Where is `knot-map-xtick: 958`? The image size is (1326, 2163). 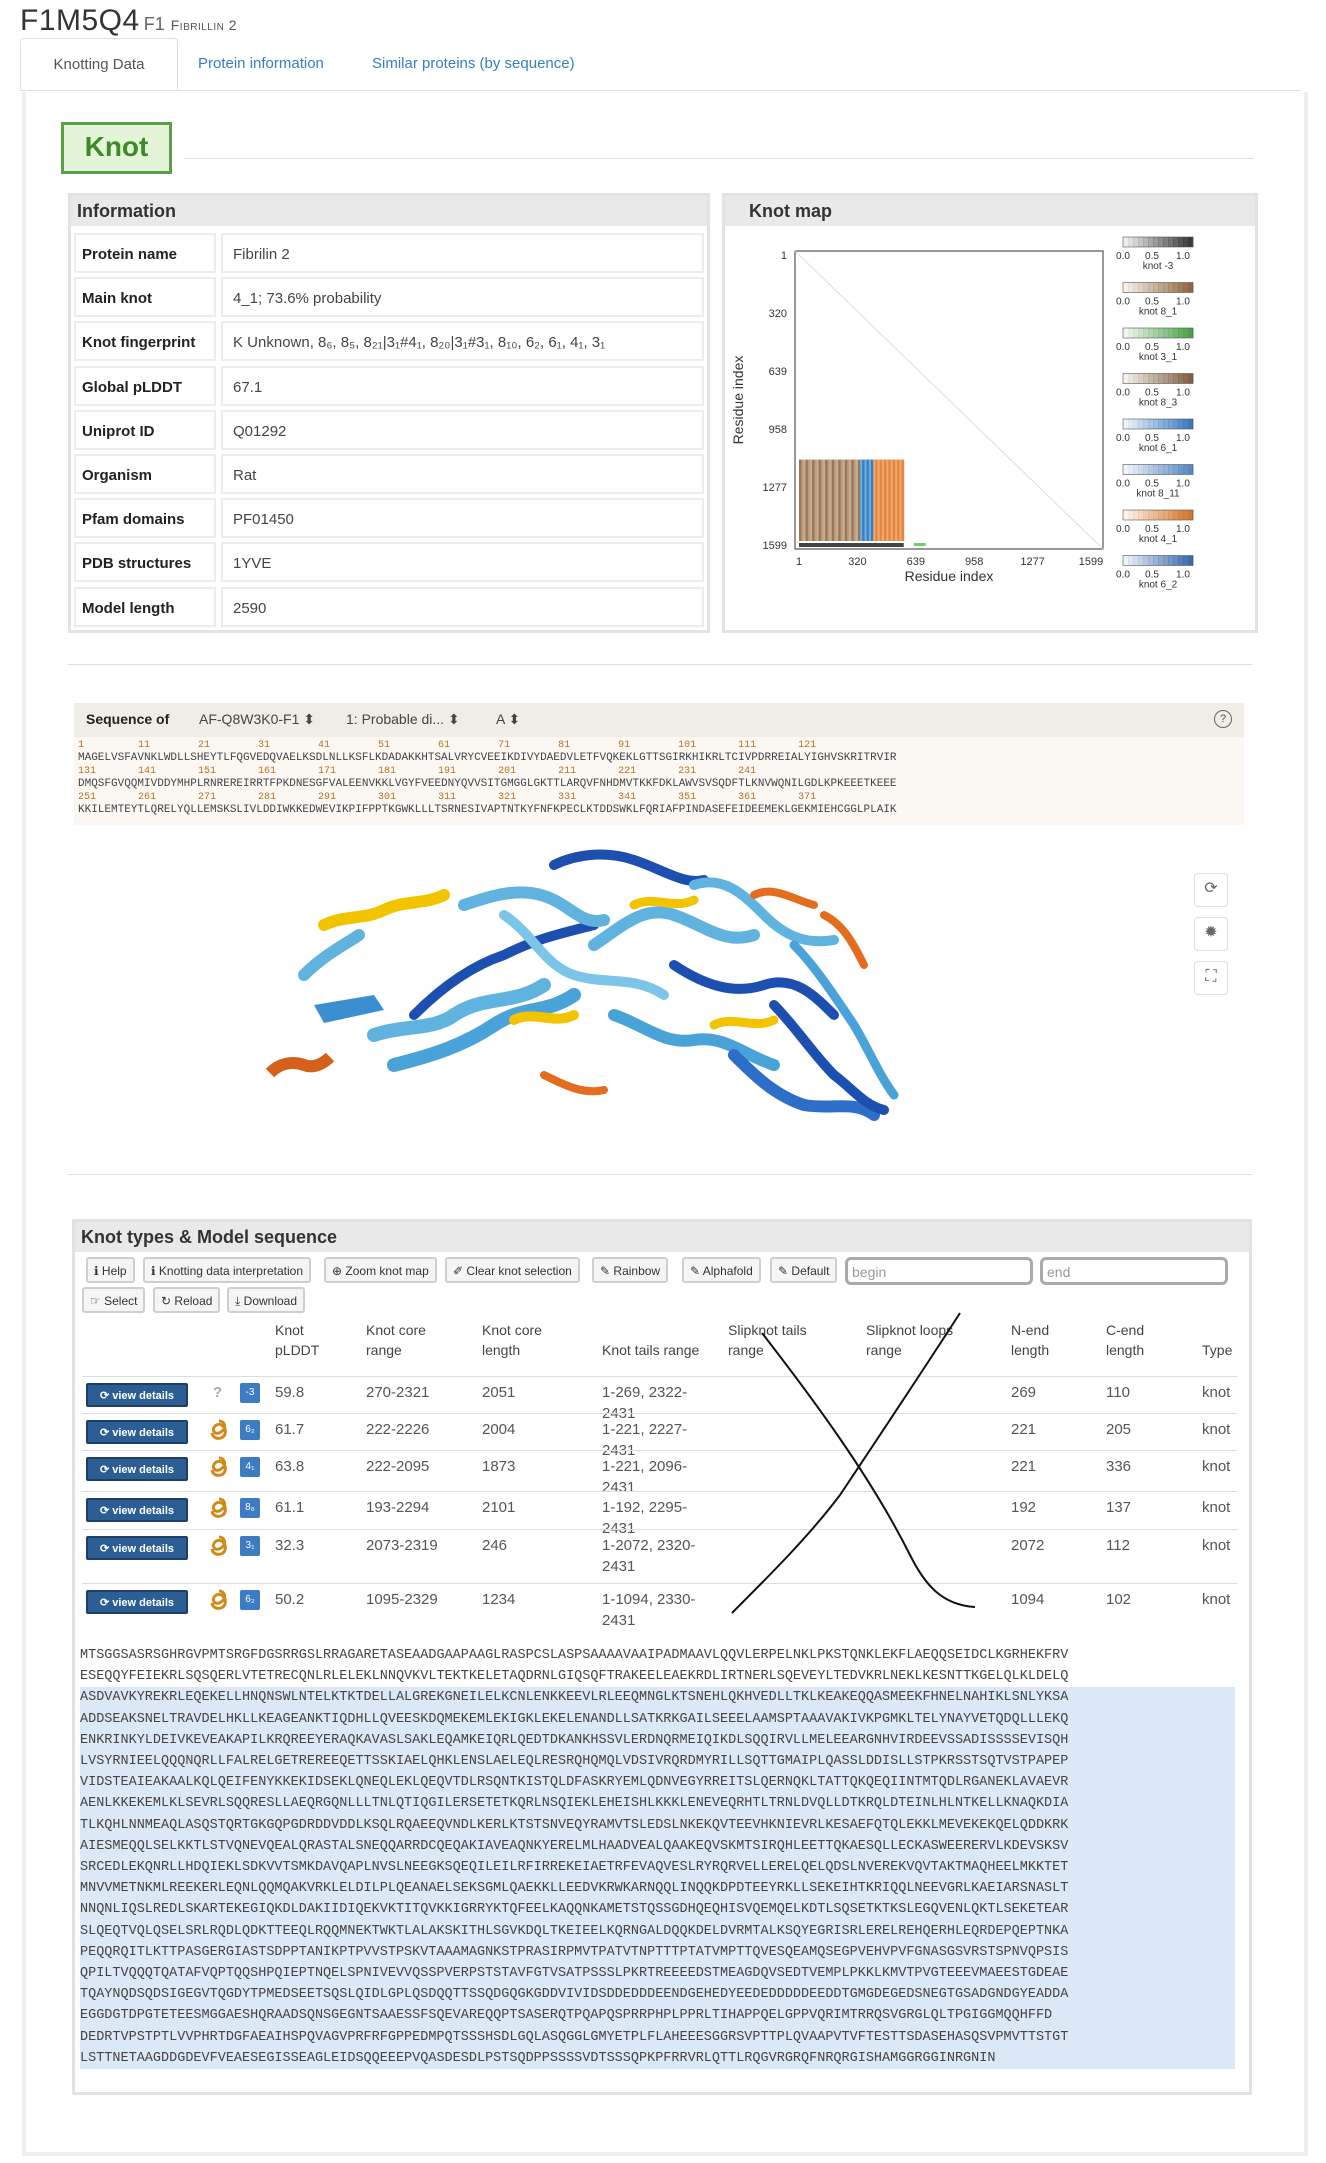 knot-map-xtick: 958 is located at coordinates (974, 562).